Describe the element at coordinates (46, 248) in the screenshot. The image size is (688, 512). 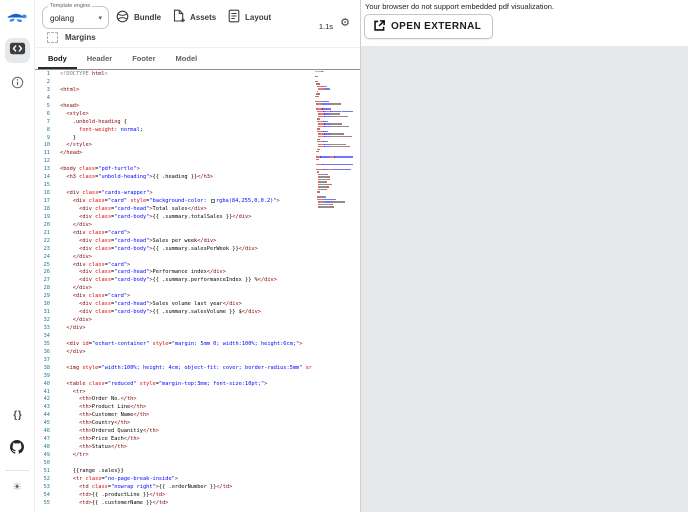
I see `line-number: 23` at that location.